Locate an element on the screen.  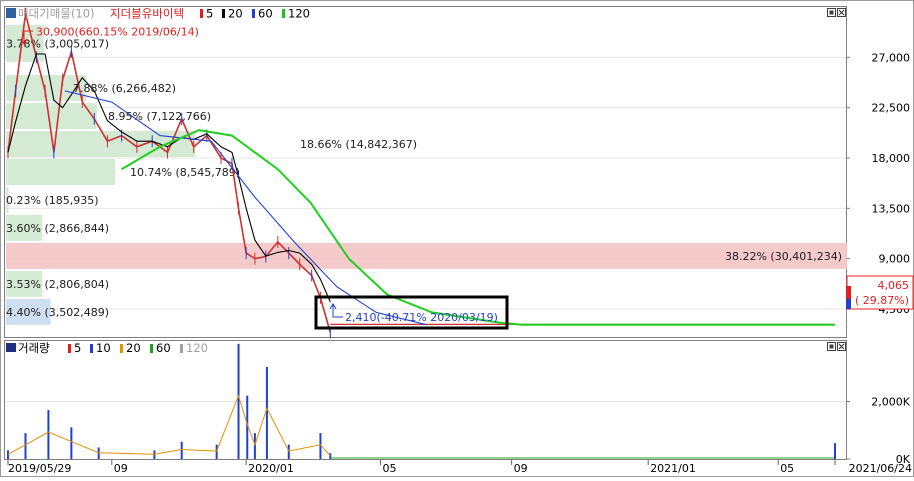
x-tick-label: 2019/05/29 is located at coordinates (39, 468).